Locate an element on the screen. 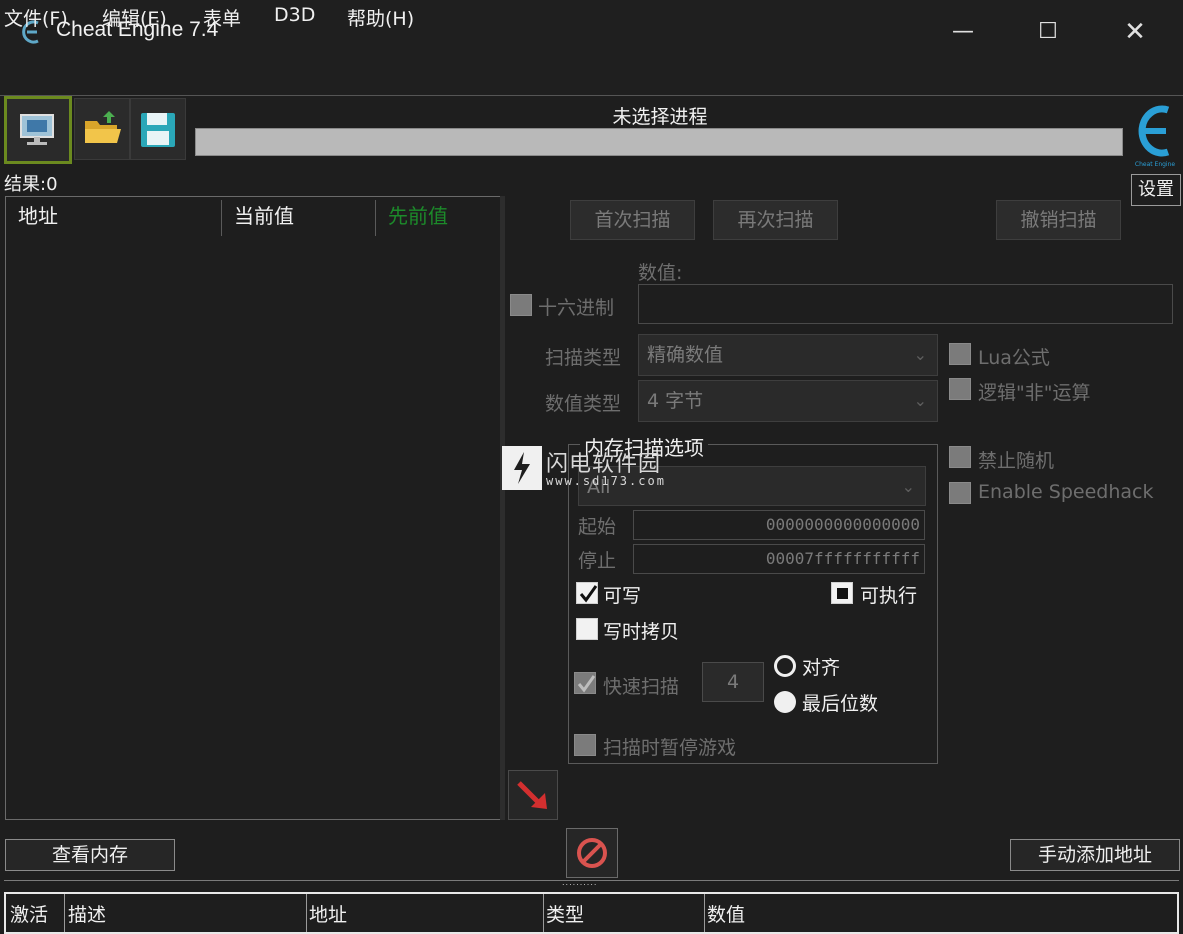 The width and height of the screenshot is (1183, 934). scan-type-label: 扫描类型 is located at coordinates (583, 358).